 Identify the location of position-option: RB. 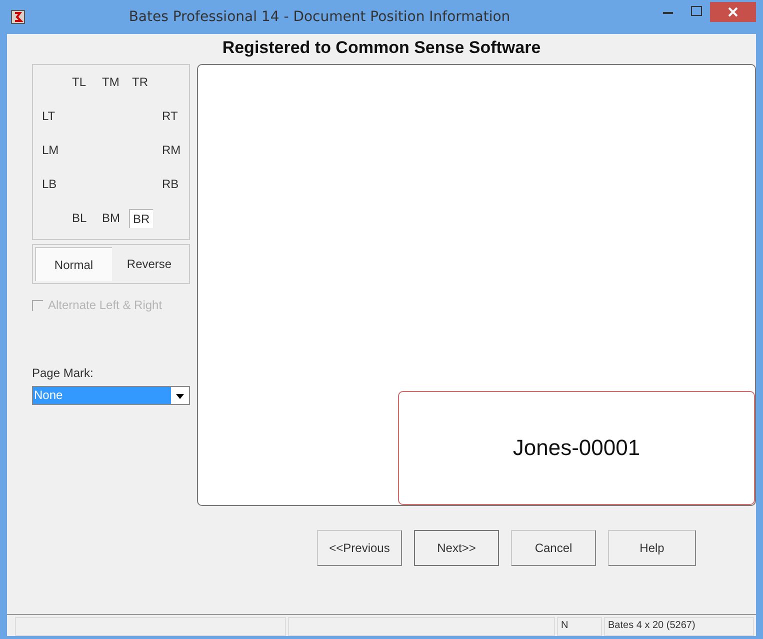
(170, 184).